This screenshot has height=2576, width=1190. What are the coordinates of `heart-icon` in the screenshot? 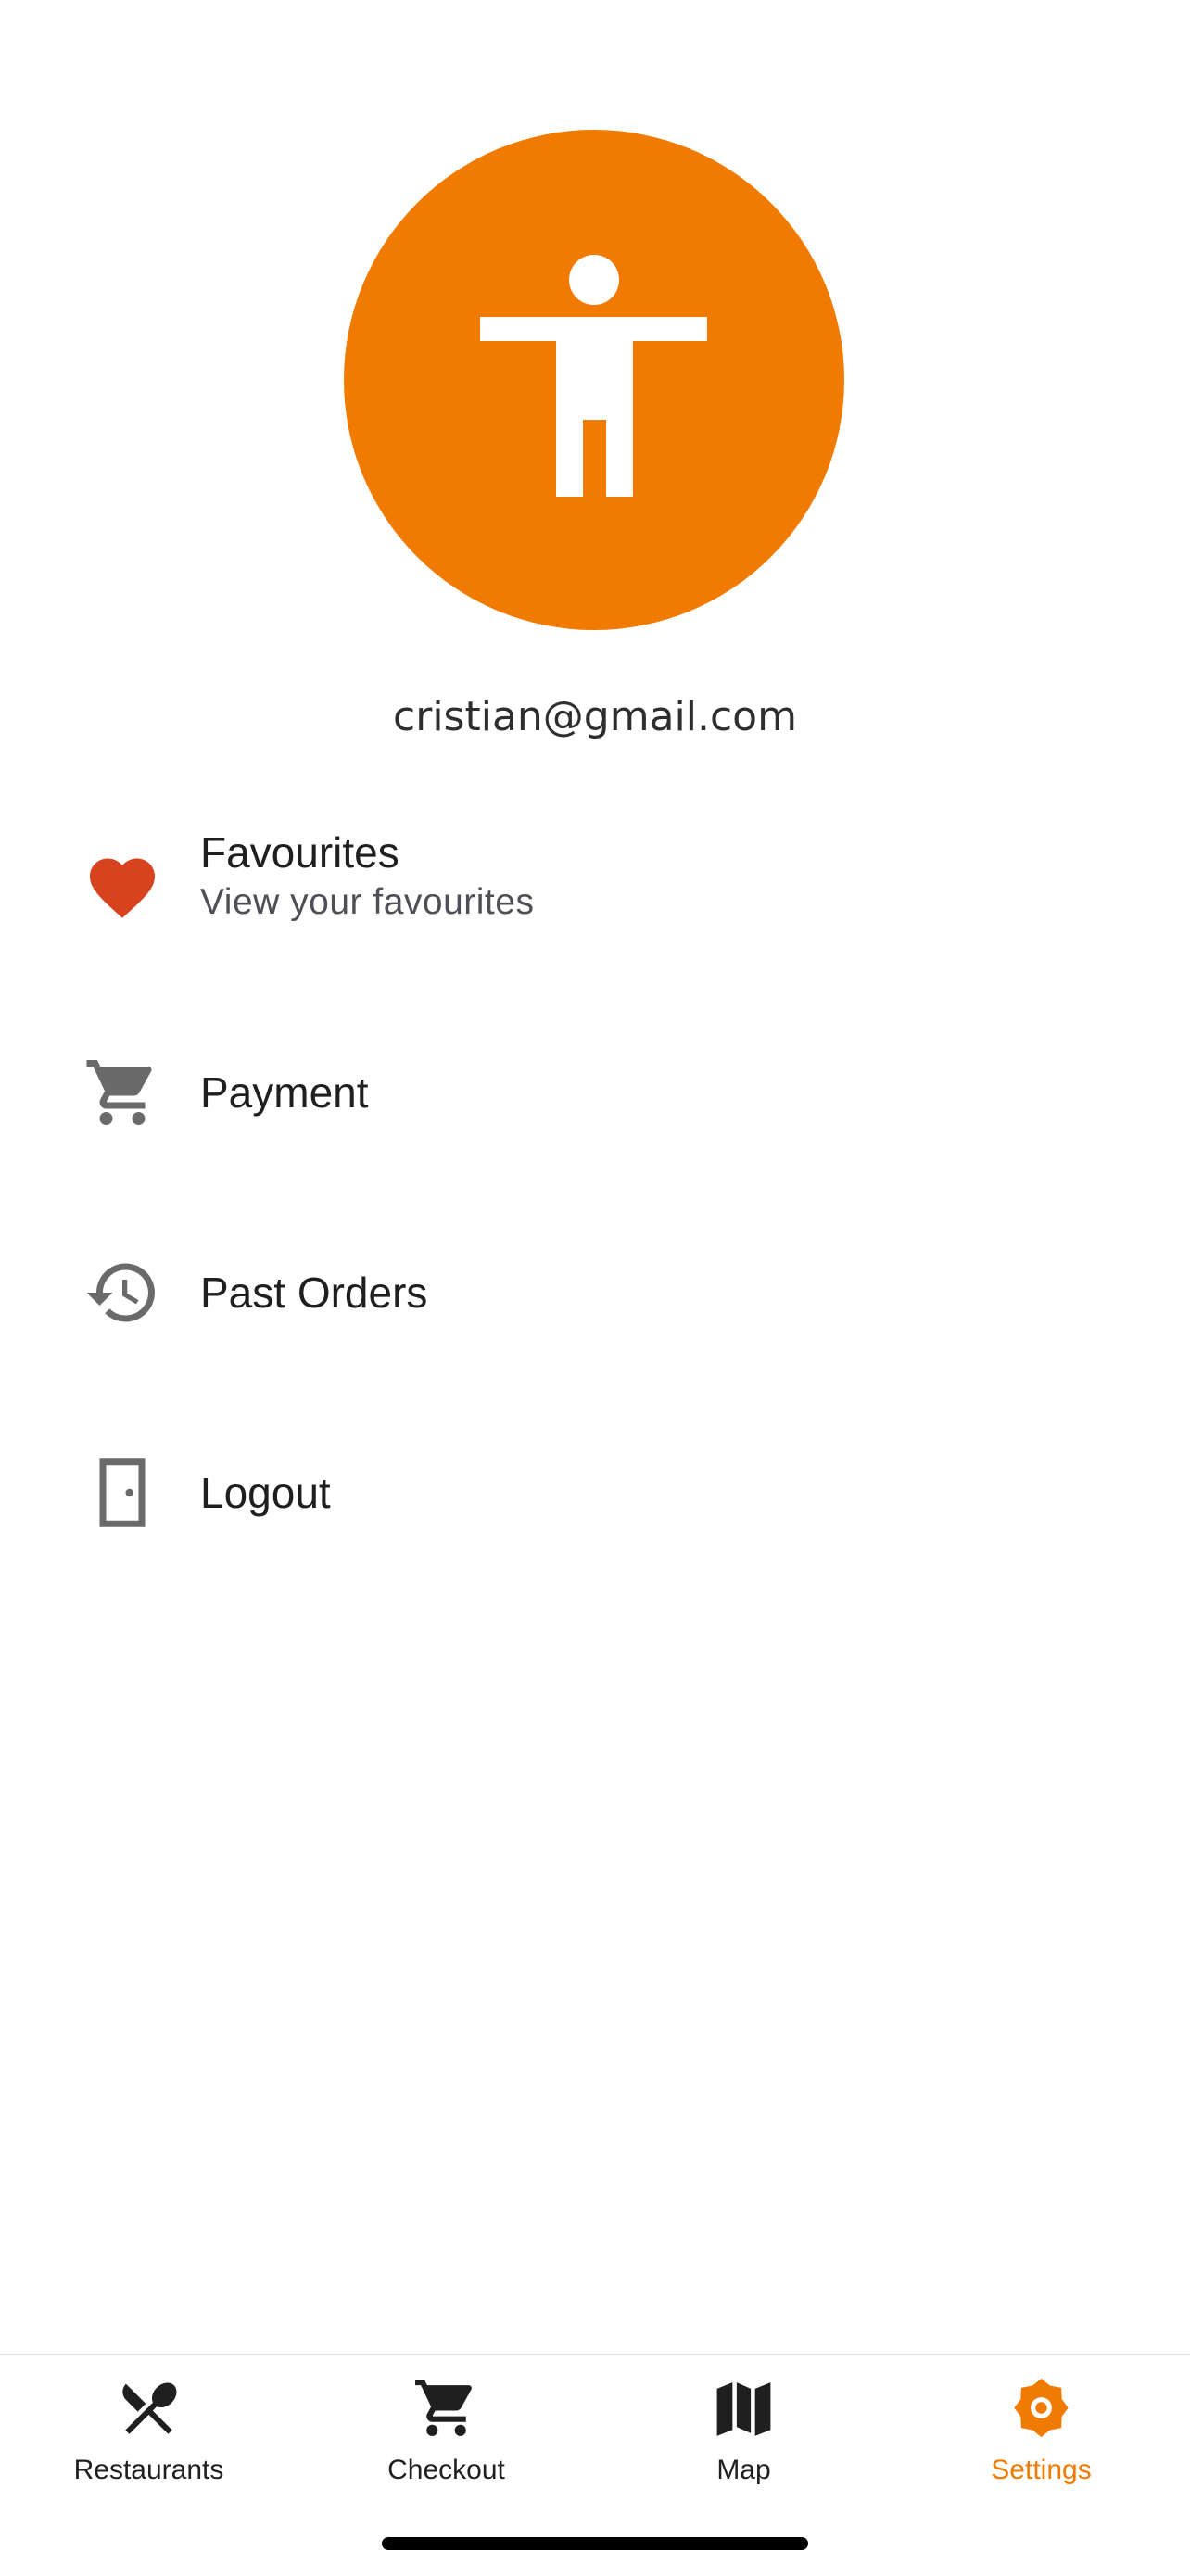 It's located at (122, 888).